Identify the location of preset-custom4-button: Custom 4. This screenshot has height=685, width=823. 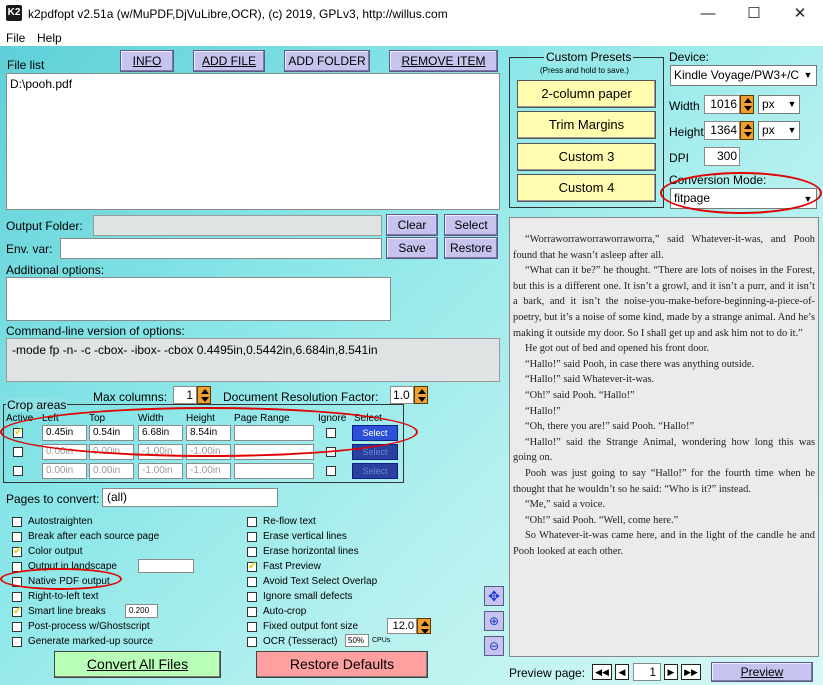
(586, 188).